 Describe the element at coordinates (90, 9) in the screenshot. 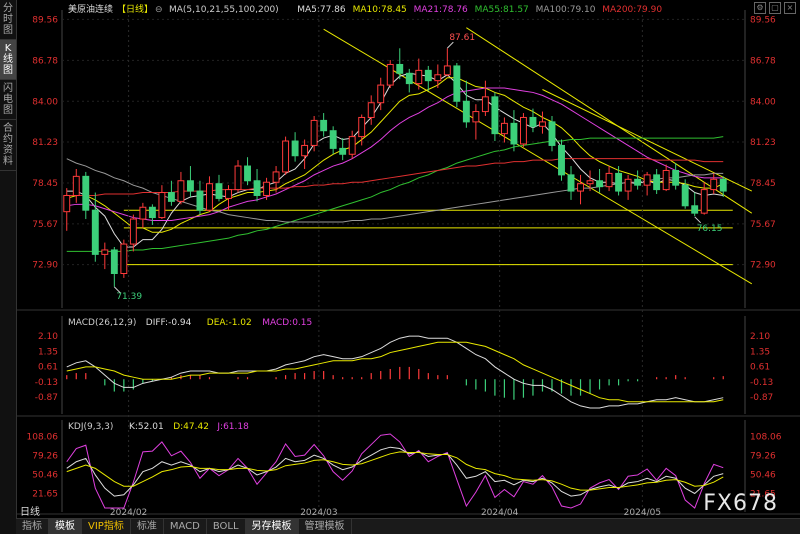

I see `instrument-title: 美原油连续` at that location.